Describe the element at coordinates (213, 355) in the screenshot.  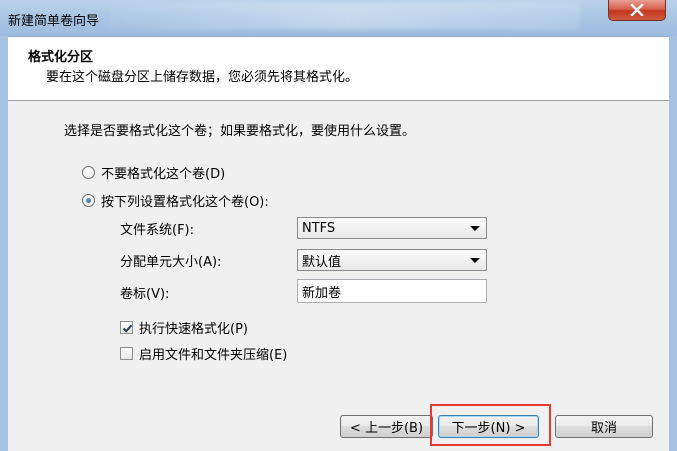
I see `compression-label: 启用文件和文件夹压缩(E)` at that location.